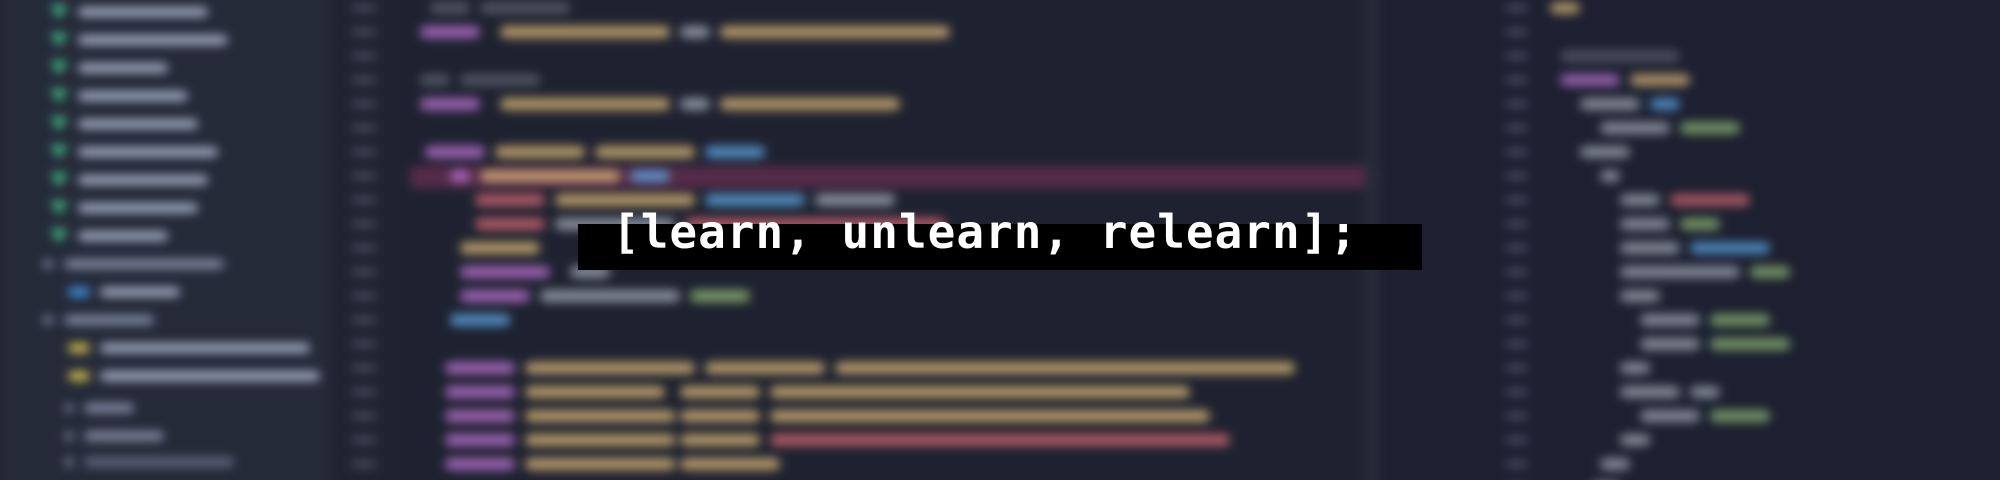  I want to click on headline-text: [learn, unlearn, relearn];, so click(985, 232).